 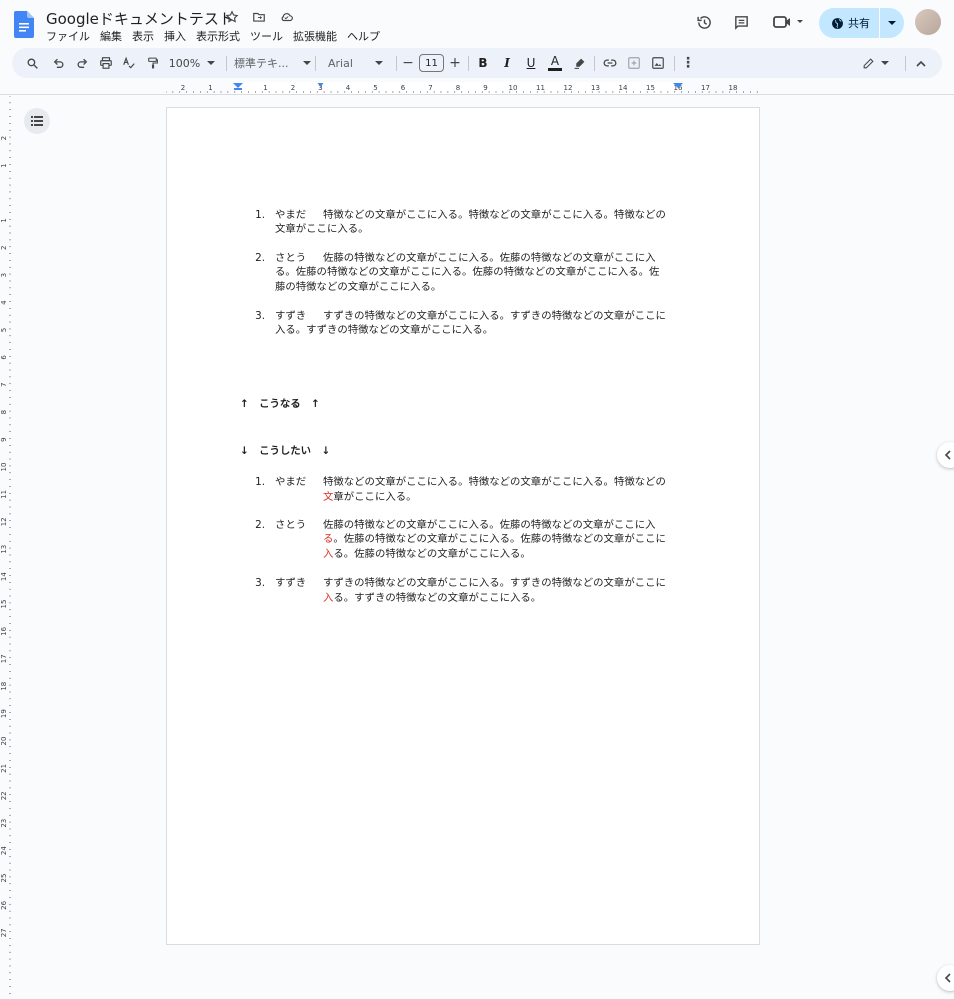 What do you see at coordinates (483, 63) in the screenshot?
I see `bold-button: B` at bounding box center [483, 63].